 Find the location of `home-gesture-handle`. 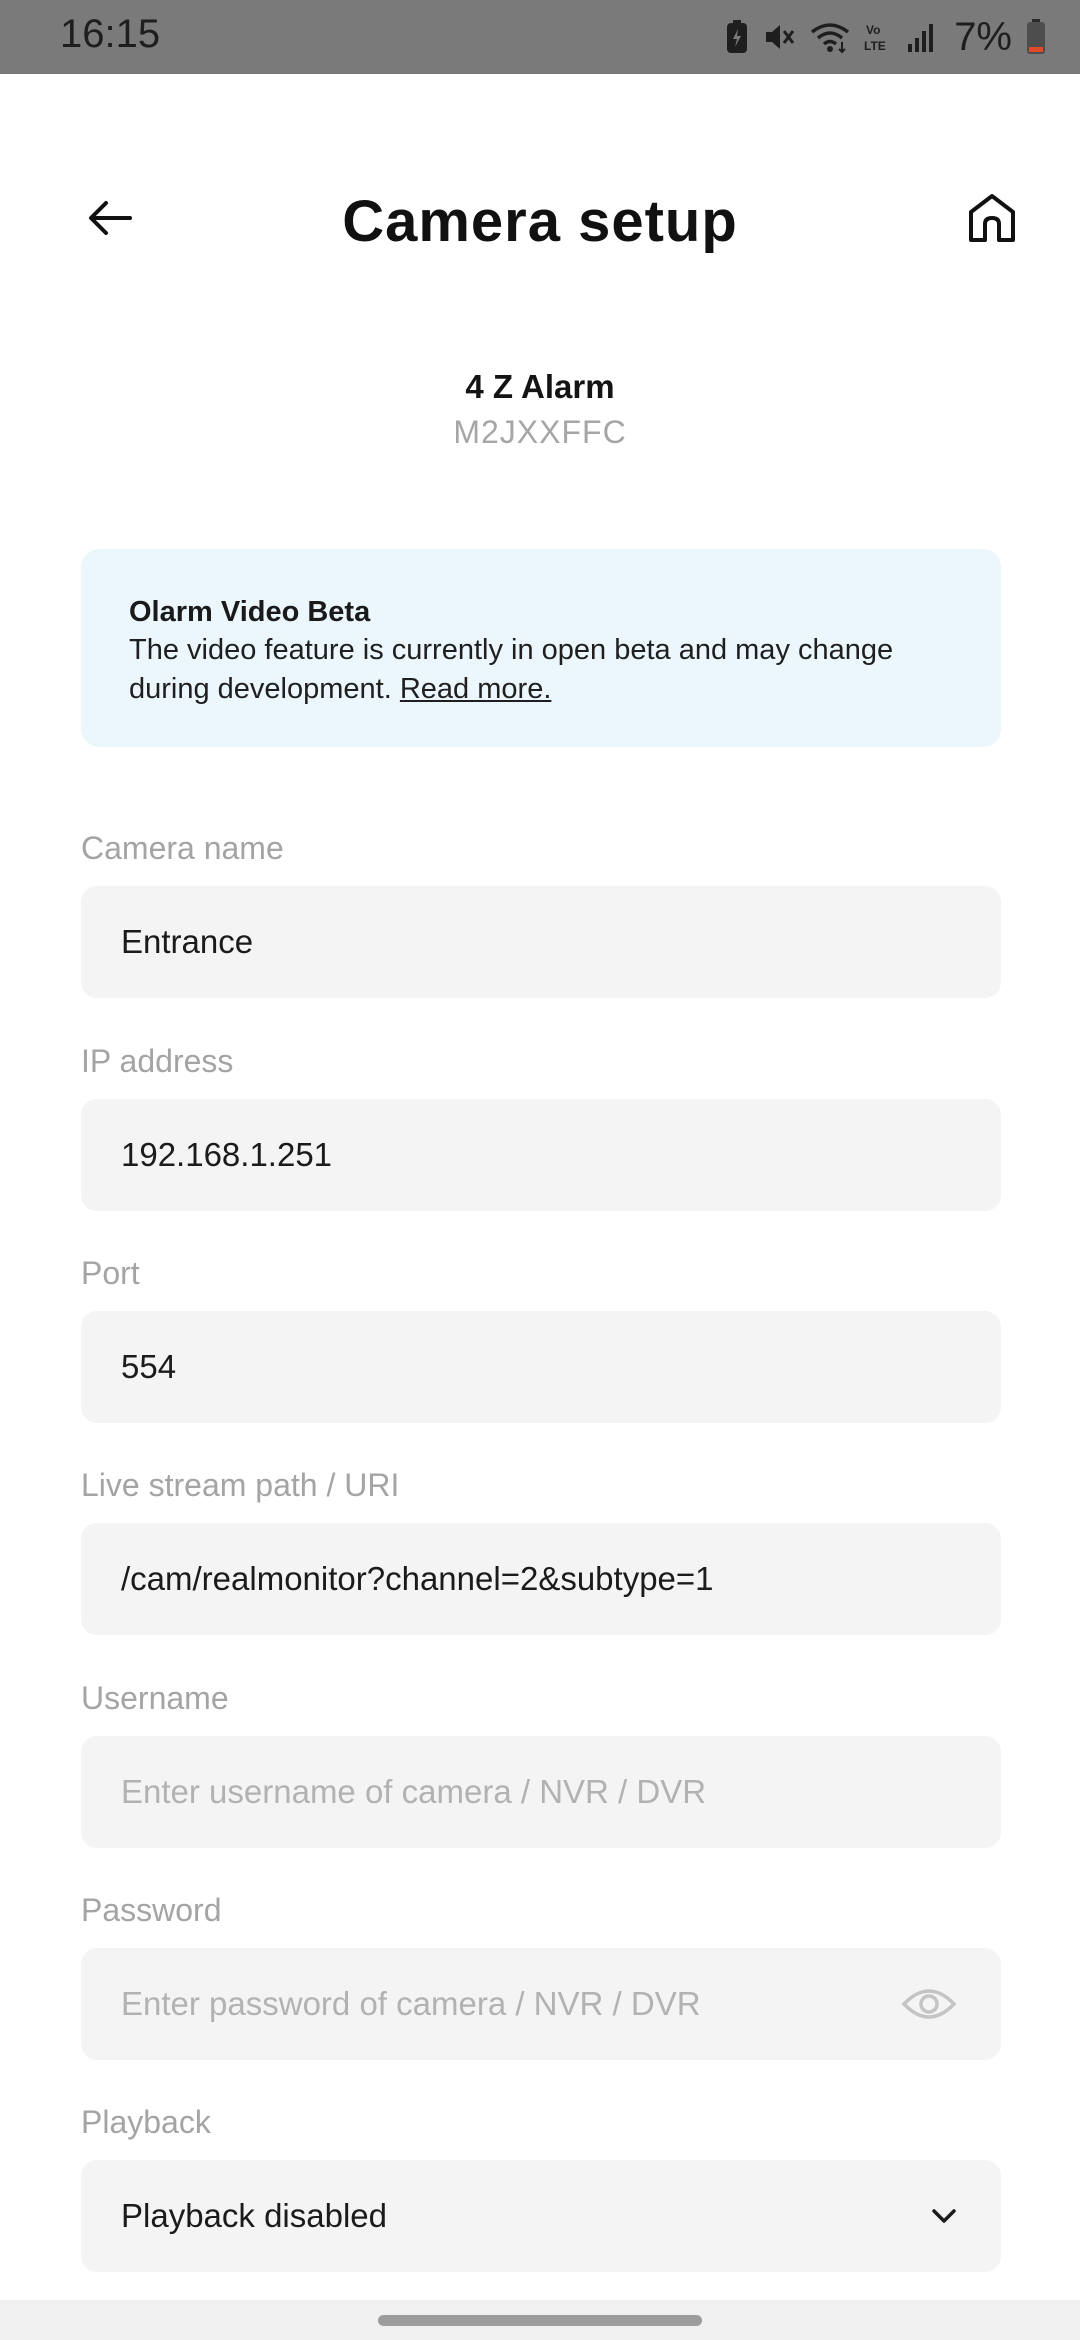

home-gesture-handle is located at coordinates (540, 2320).